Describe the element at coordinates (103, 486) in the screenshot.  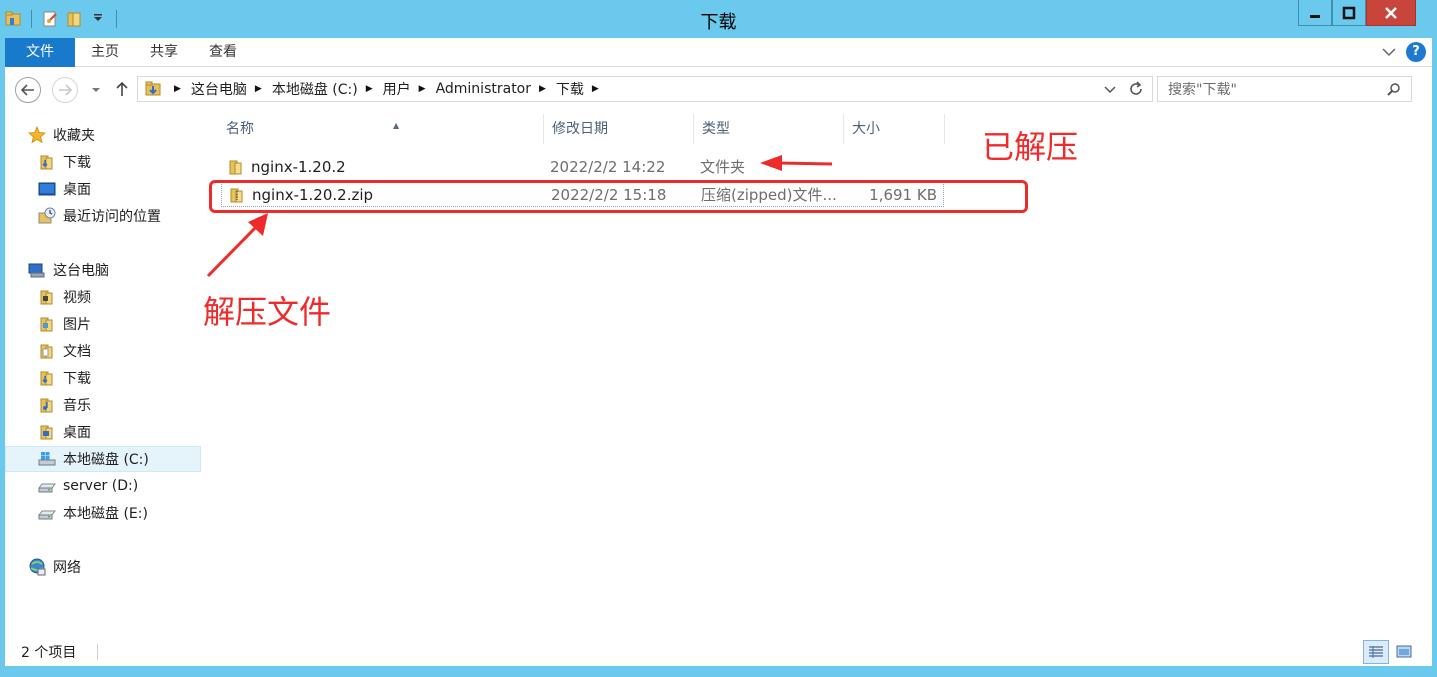
I see `sidebar-item-server-d: server (D:)` at that location.